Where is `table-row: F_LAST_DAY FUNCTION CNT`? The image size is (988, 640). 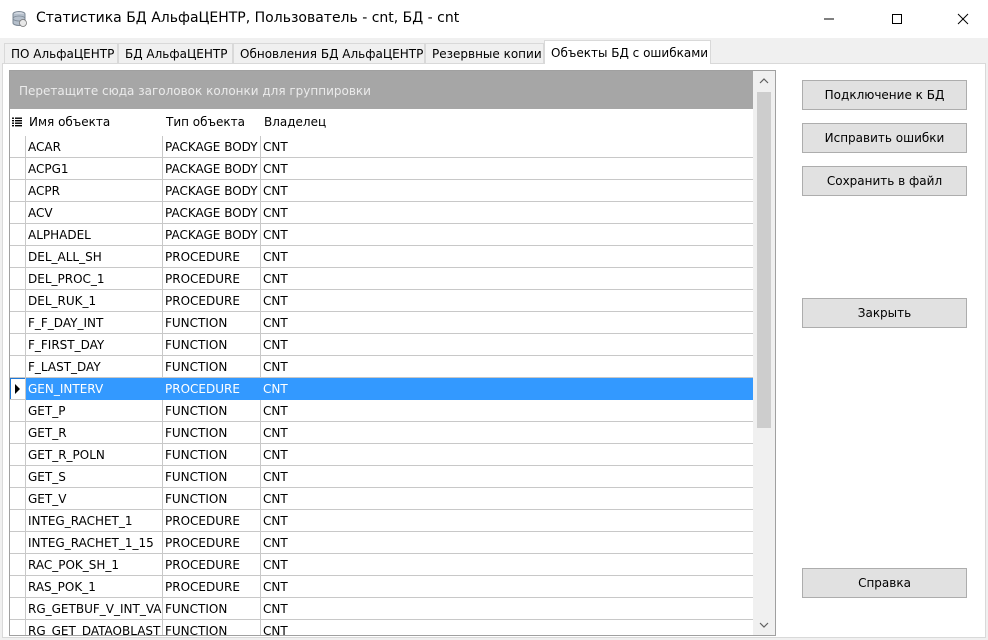 table-row: F_LAST_DAY FUNCTION CNT is located at coordinates (382, 367).